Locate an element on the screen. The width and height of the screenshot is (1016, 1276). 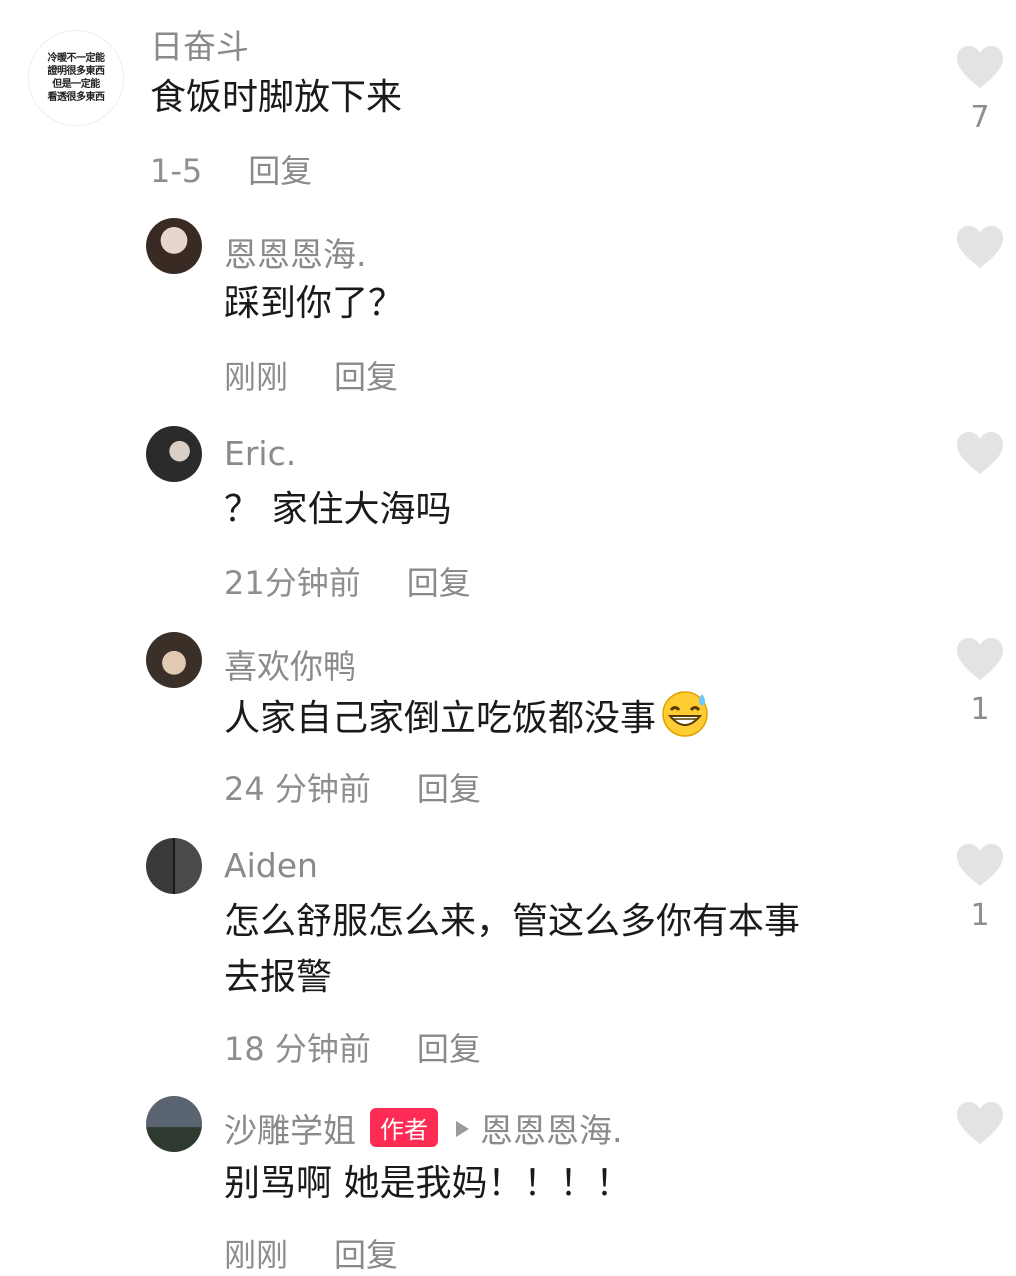
comment-username: 喜欢你鸭 is located at coordinates (290, 664).